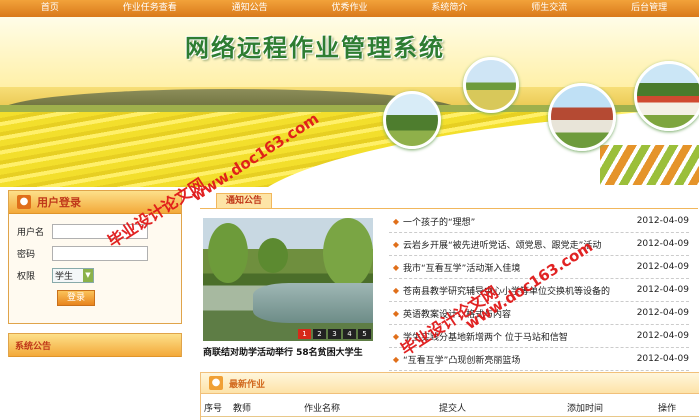 This screenshot has width=699, height=420. What do you see at coordinates (549, 8) in the screenshot?
I see `nav-communication: 师生交流` at bounding box center [549, 8].